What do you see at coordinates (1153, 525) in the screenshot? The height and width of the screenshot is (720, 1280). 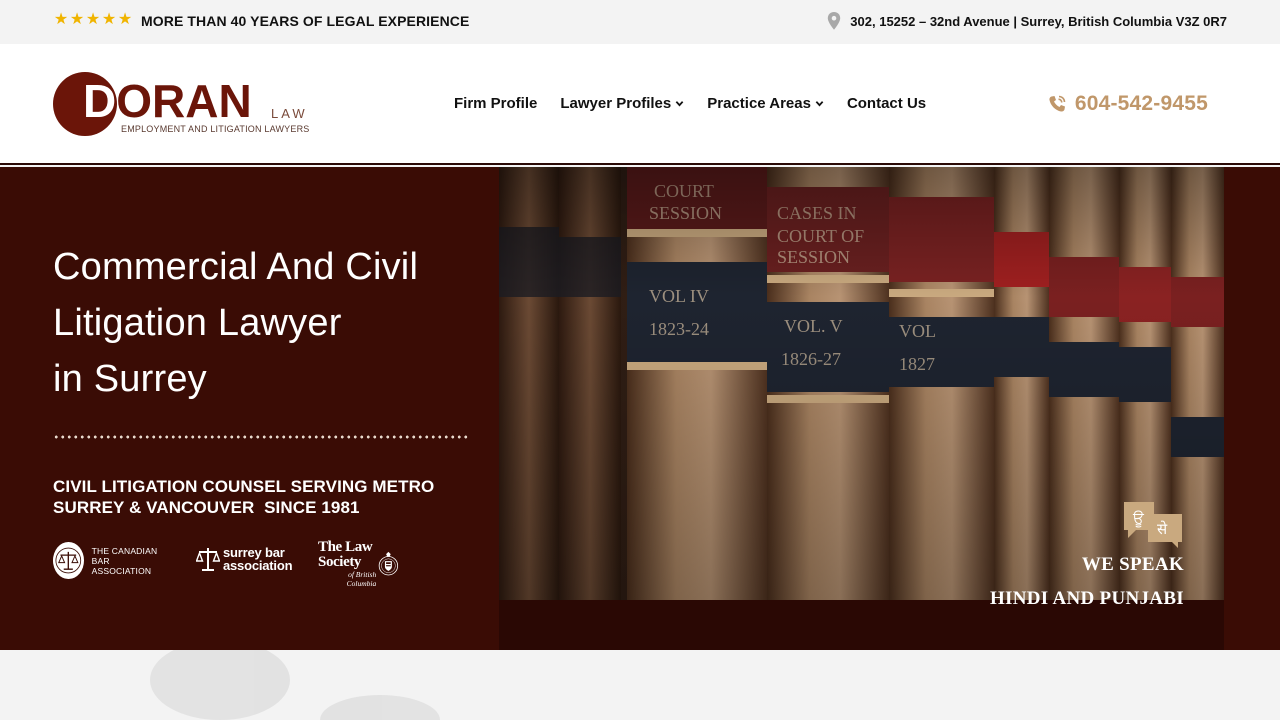 I see `speech-bubbles-icon: ਊ से` at bounding box center [1153, 525].